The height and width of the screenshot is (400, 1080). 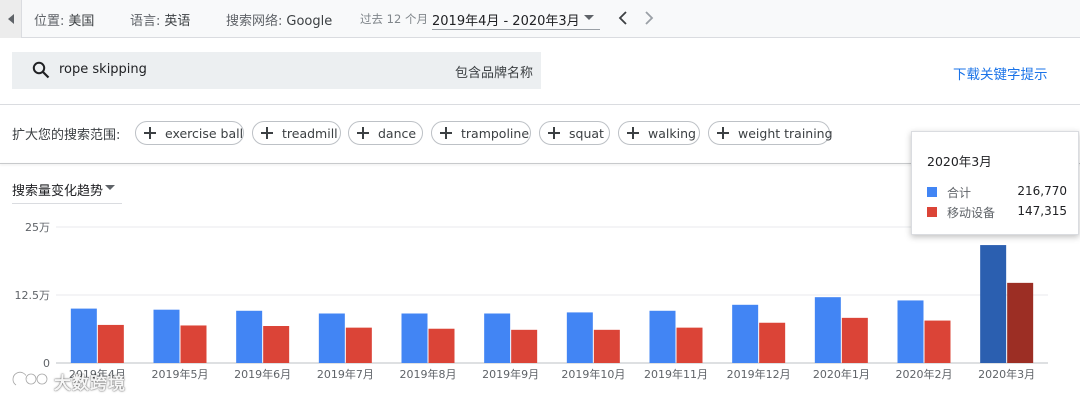 What do you see at coordinates (41, 70) in the screenshot?
I see `search-icon` at bounding box center [41, 70].